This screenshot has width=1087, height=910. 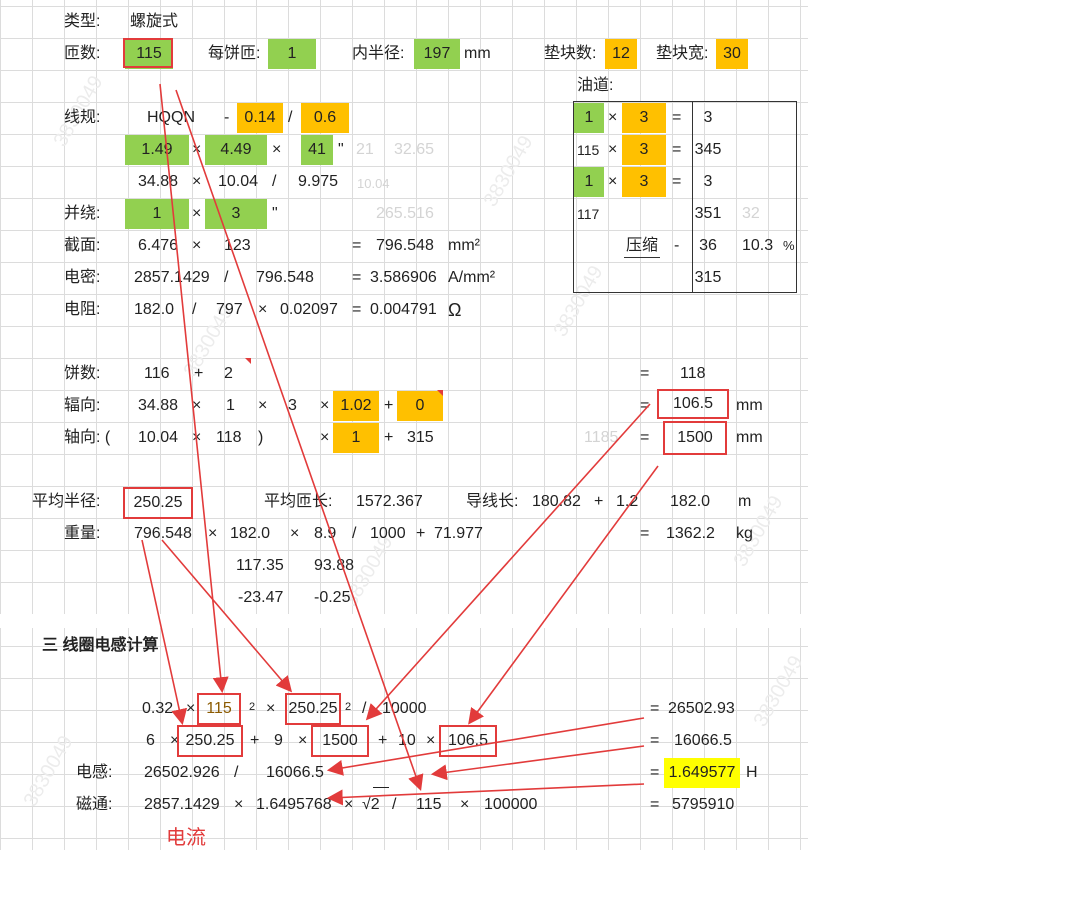 What do you see at coordinates (236, 772) in the screenshot?
I see `inductance-op: /` at bounding box center [236, 772].